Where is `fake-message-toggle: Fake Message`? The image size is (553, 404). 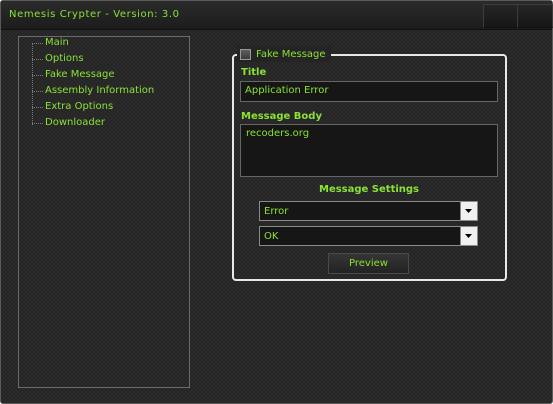
fake-message-toggle: Fake Message is located at coordinates (284, 54).